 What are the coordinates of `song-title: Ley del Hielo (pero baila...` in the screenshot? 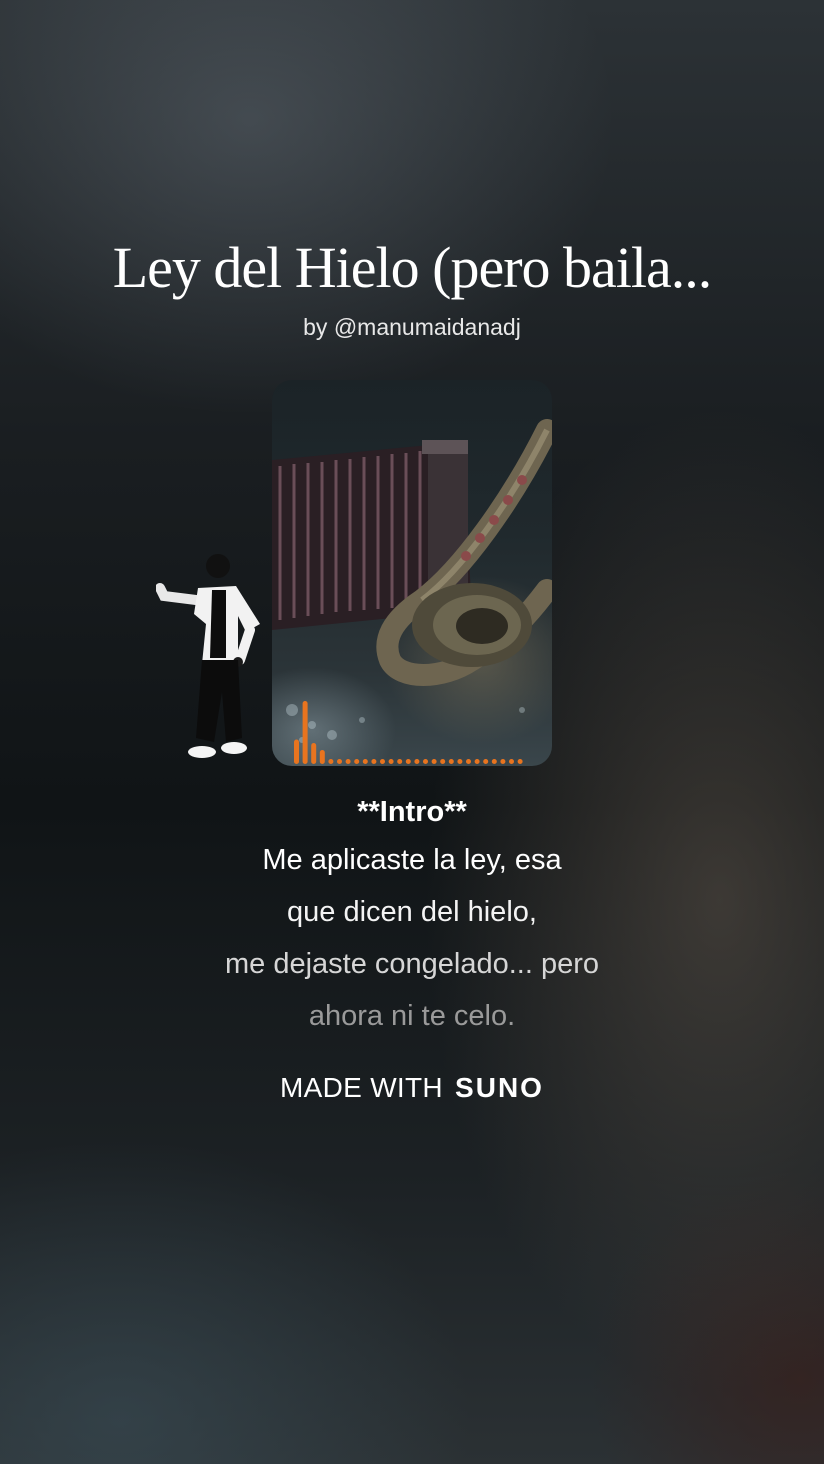 It's located at (412, 267).